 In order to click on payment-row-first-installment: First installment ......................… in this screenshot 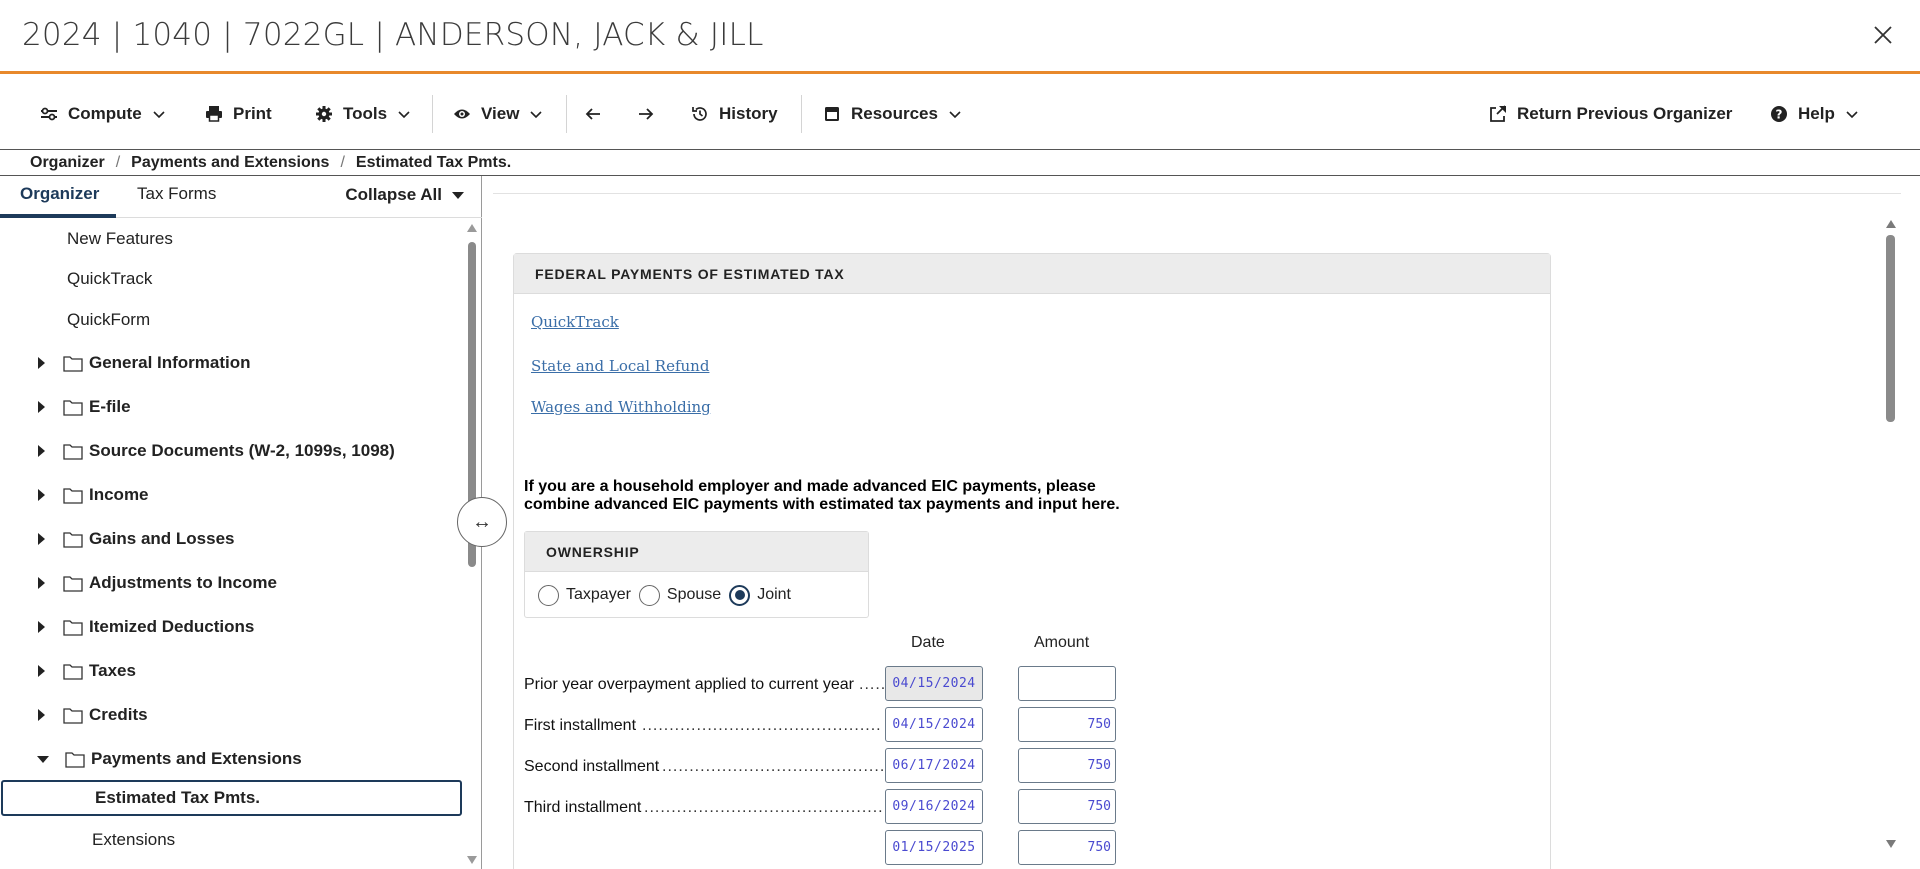, I will do `click(824, 725)`.